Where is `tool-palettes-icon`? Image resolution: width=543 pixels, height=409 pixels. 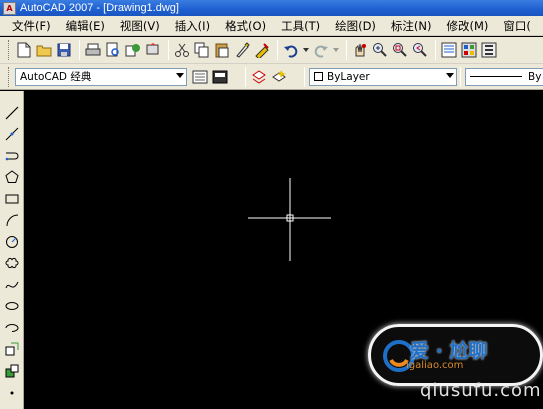 tool-palettes-icon is located at coordinates (489, 50).